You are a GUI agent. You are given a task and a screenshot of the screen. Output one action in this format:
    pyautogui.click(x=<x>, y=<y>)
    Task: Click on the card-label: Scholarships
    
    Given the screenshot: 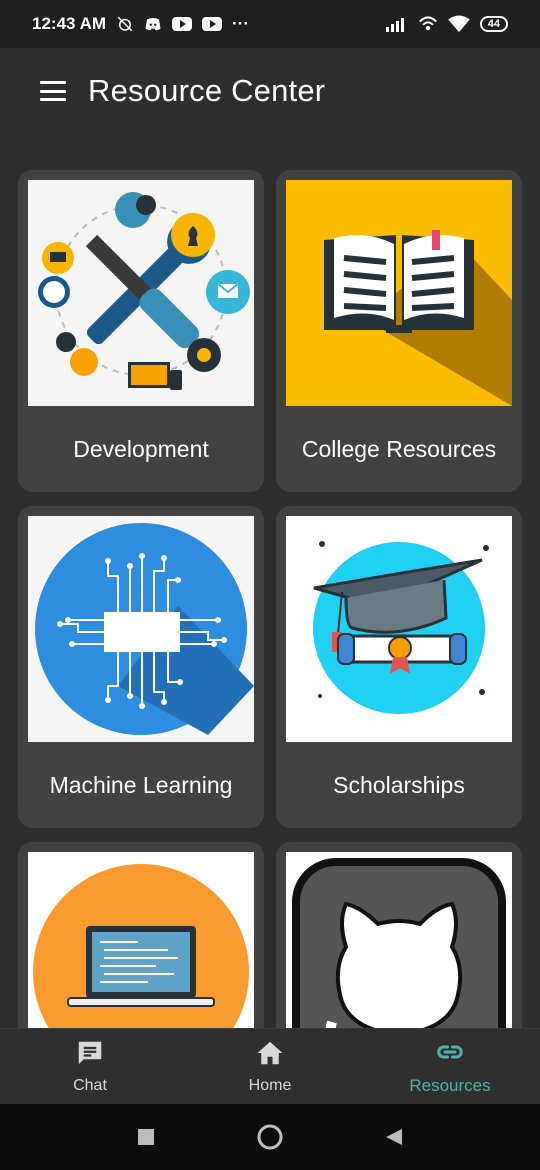 What is the action you would take?
    pyautogui.click(x=399, y=785)
    